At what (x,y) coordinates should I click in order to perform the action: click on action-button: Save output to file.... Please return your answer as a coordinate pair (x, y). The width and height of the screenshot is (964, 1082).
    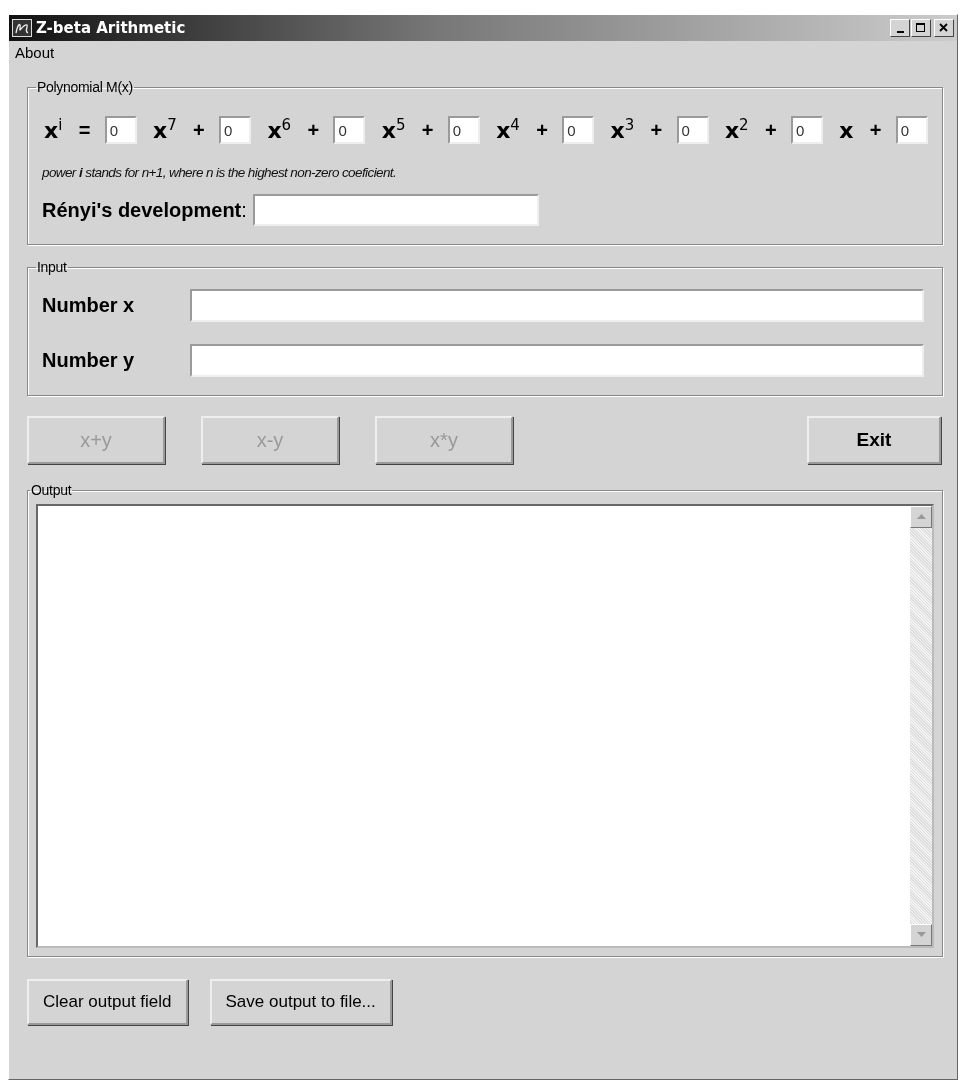
    Looking at the image, I should click on (300, 1002).